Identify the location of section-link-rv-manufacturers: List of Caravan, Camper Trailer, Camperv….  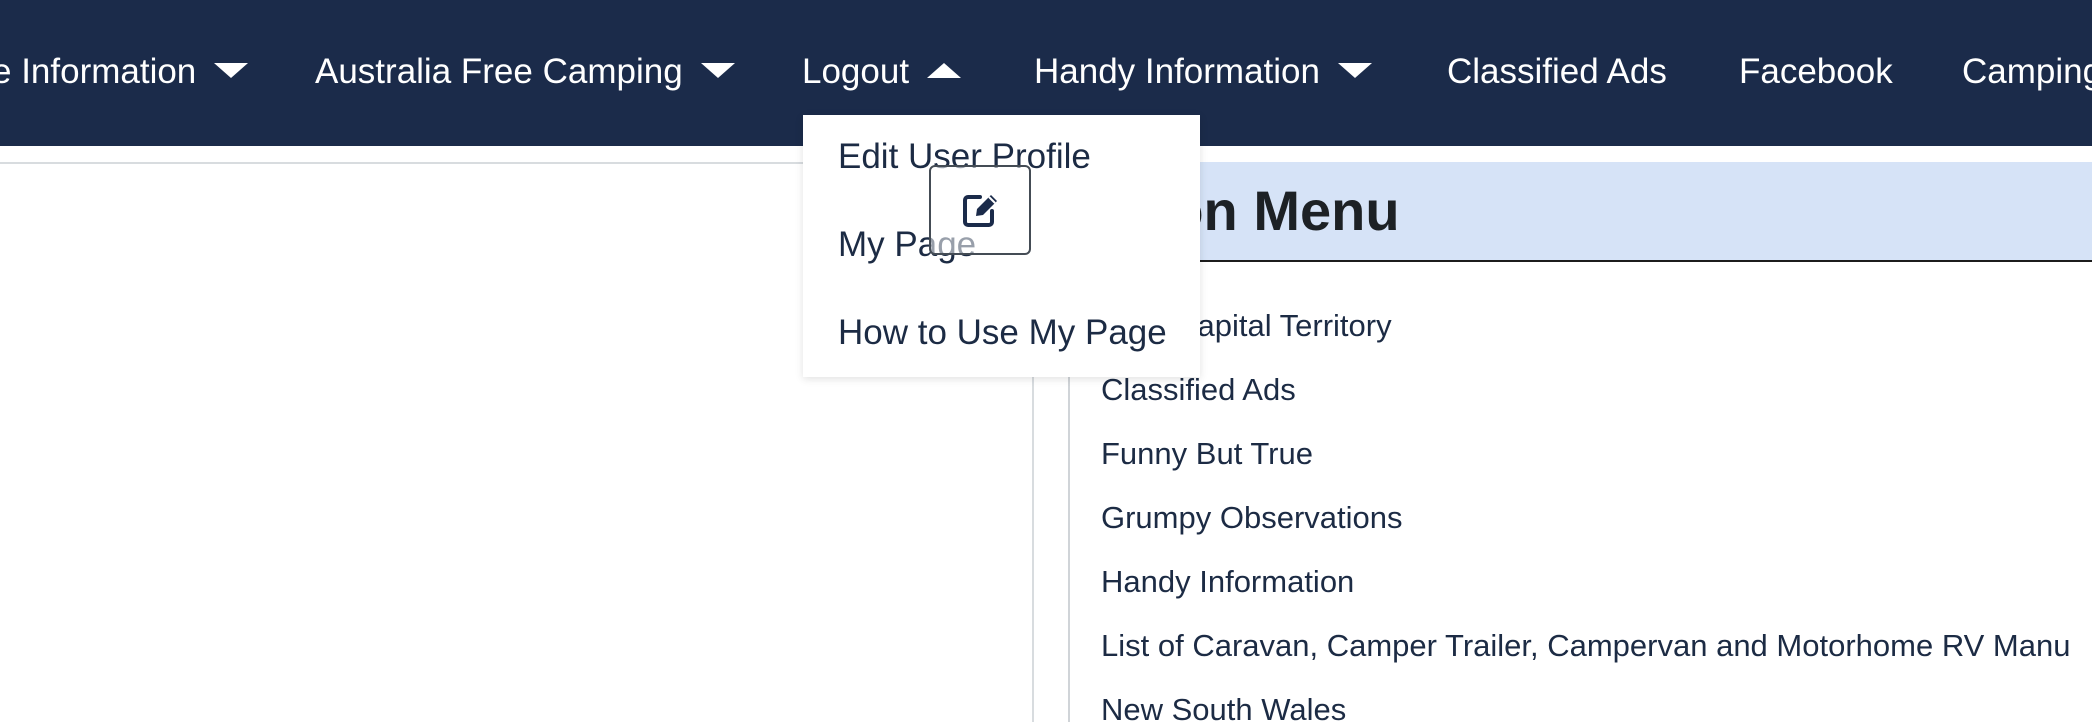
(1585, 646).